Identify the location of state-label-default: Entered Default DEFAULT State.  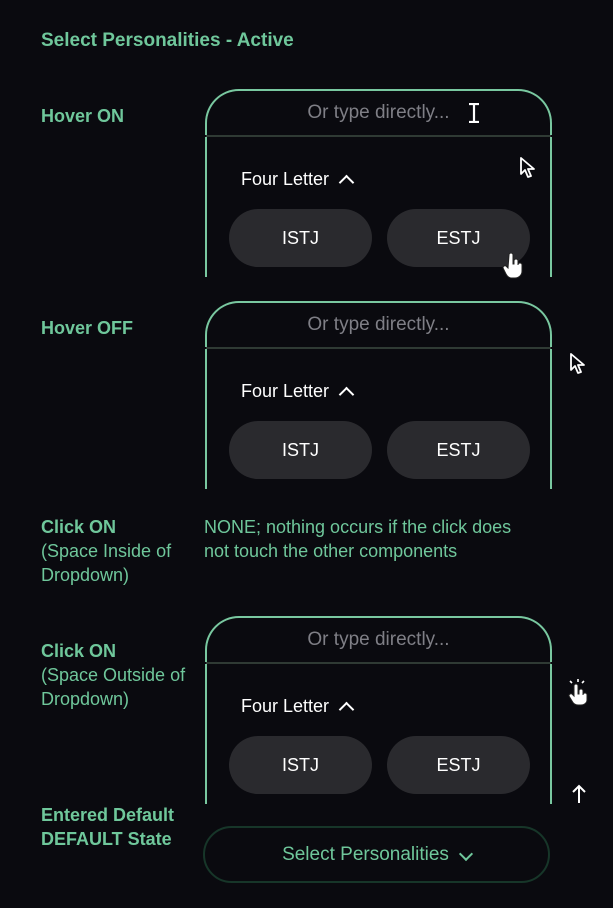
(116, 827).